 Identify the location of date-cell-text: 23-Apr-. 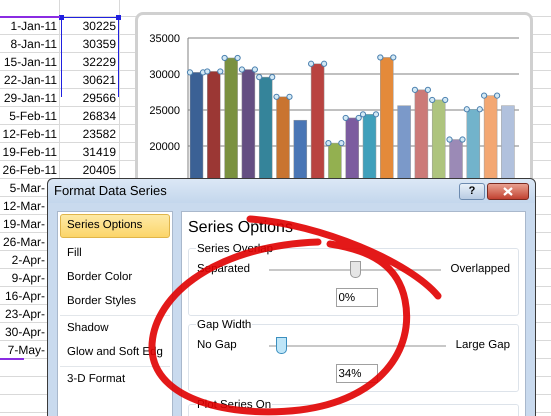
(24, 314).